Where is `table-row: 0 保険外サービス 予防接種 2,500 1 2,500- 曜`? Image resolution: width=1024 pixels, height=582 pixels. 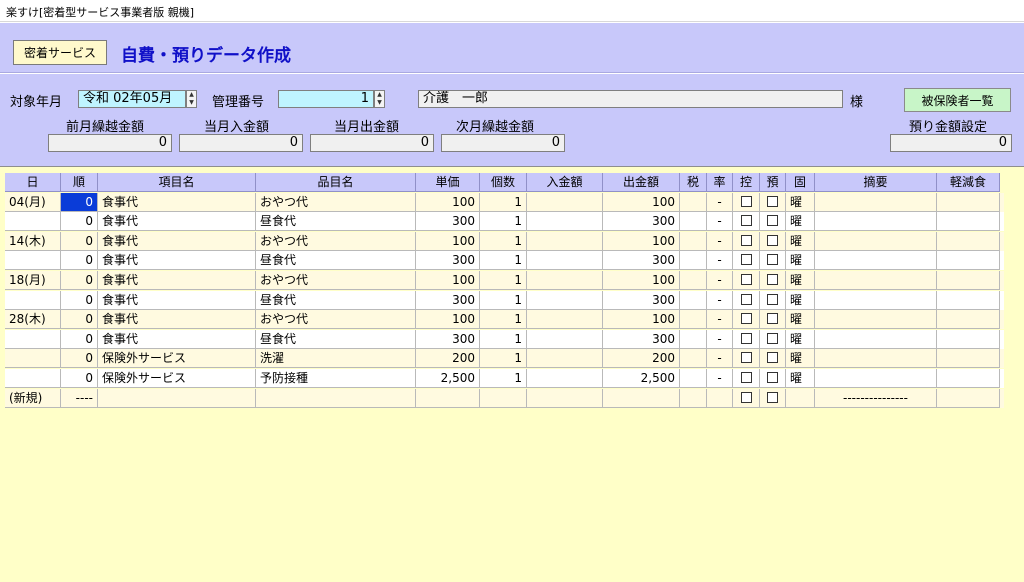
table-row: 0 保険外サービス 予防接種 2,500 1 2,500- 曜 is located at coordinates (504, 378).